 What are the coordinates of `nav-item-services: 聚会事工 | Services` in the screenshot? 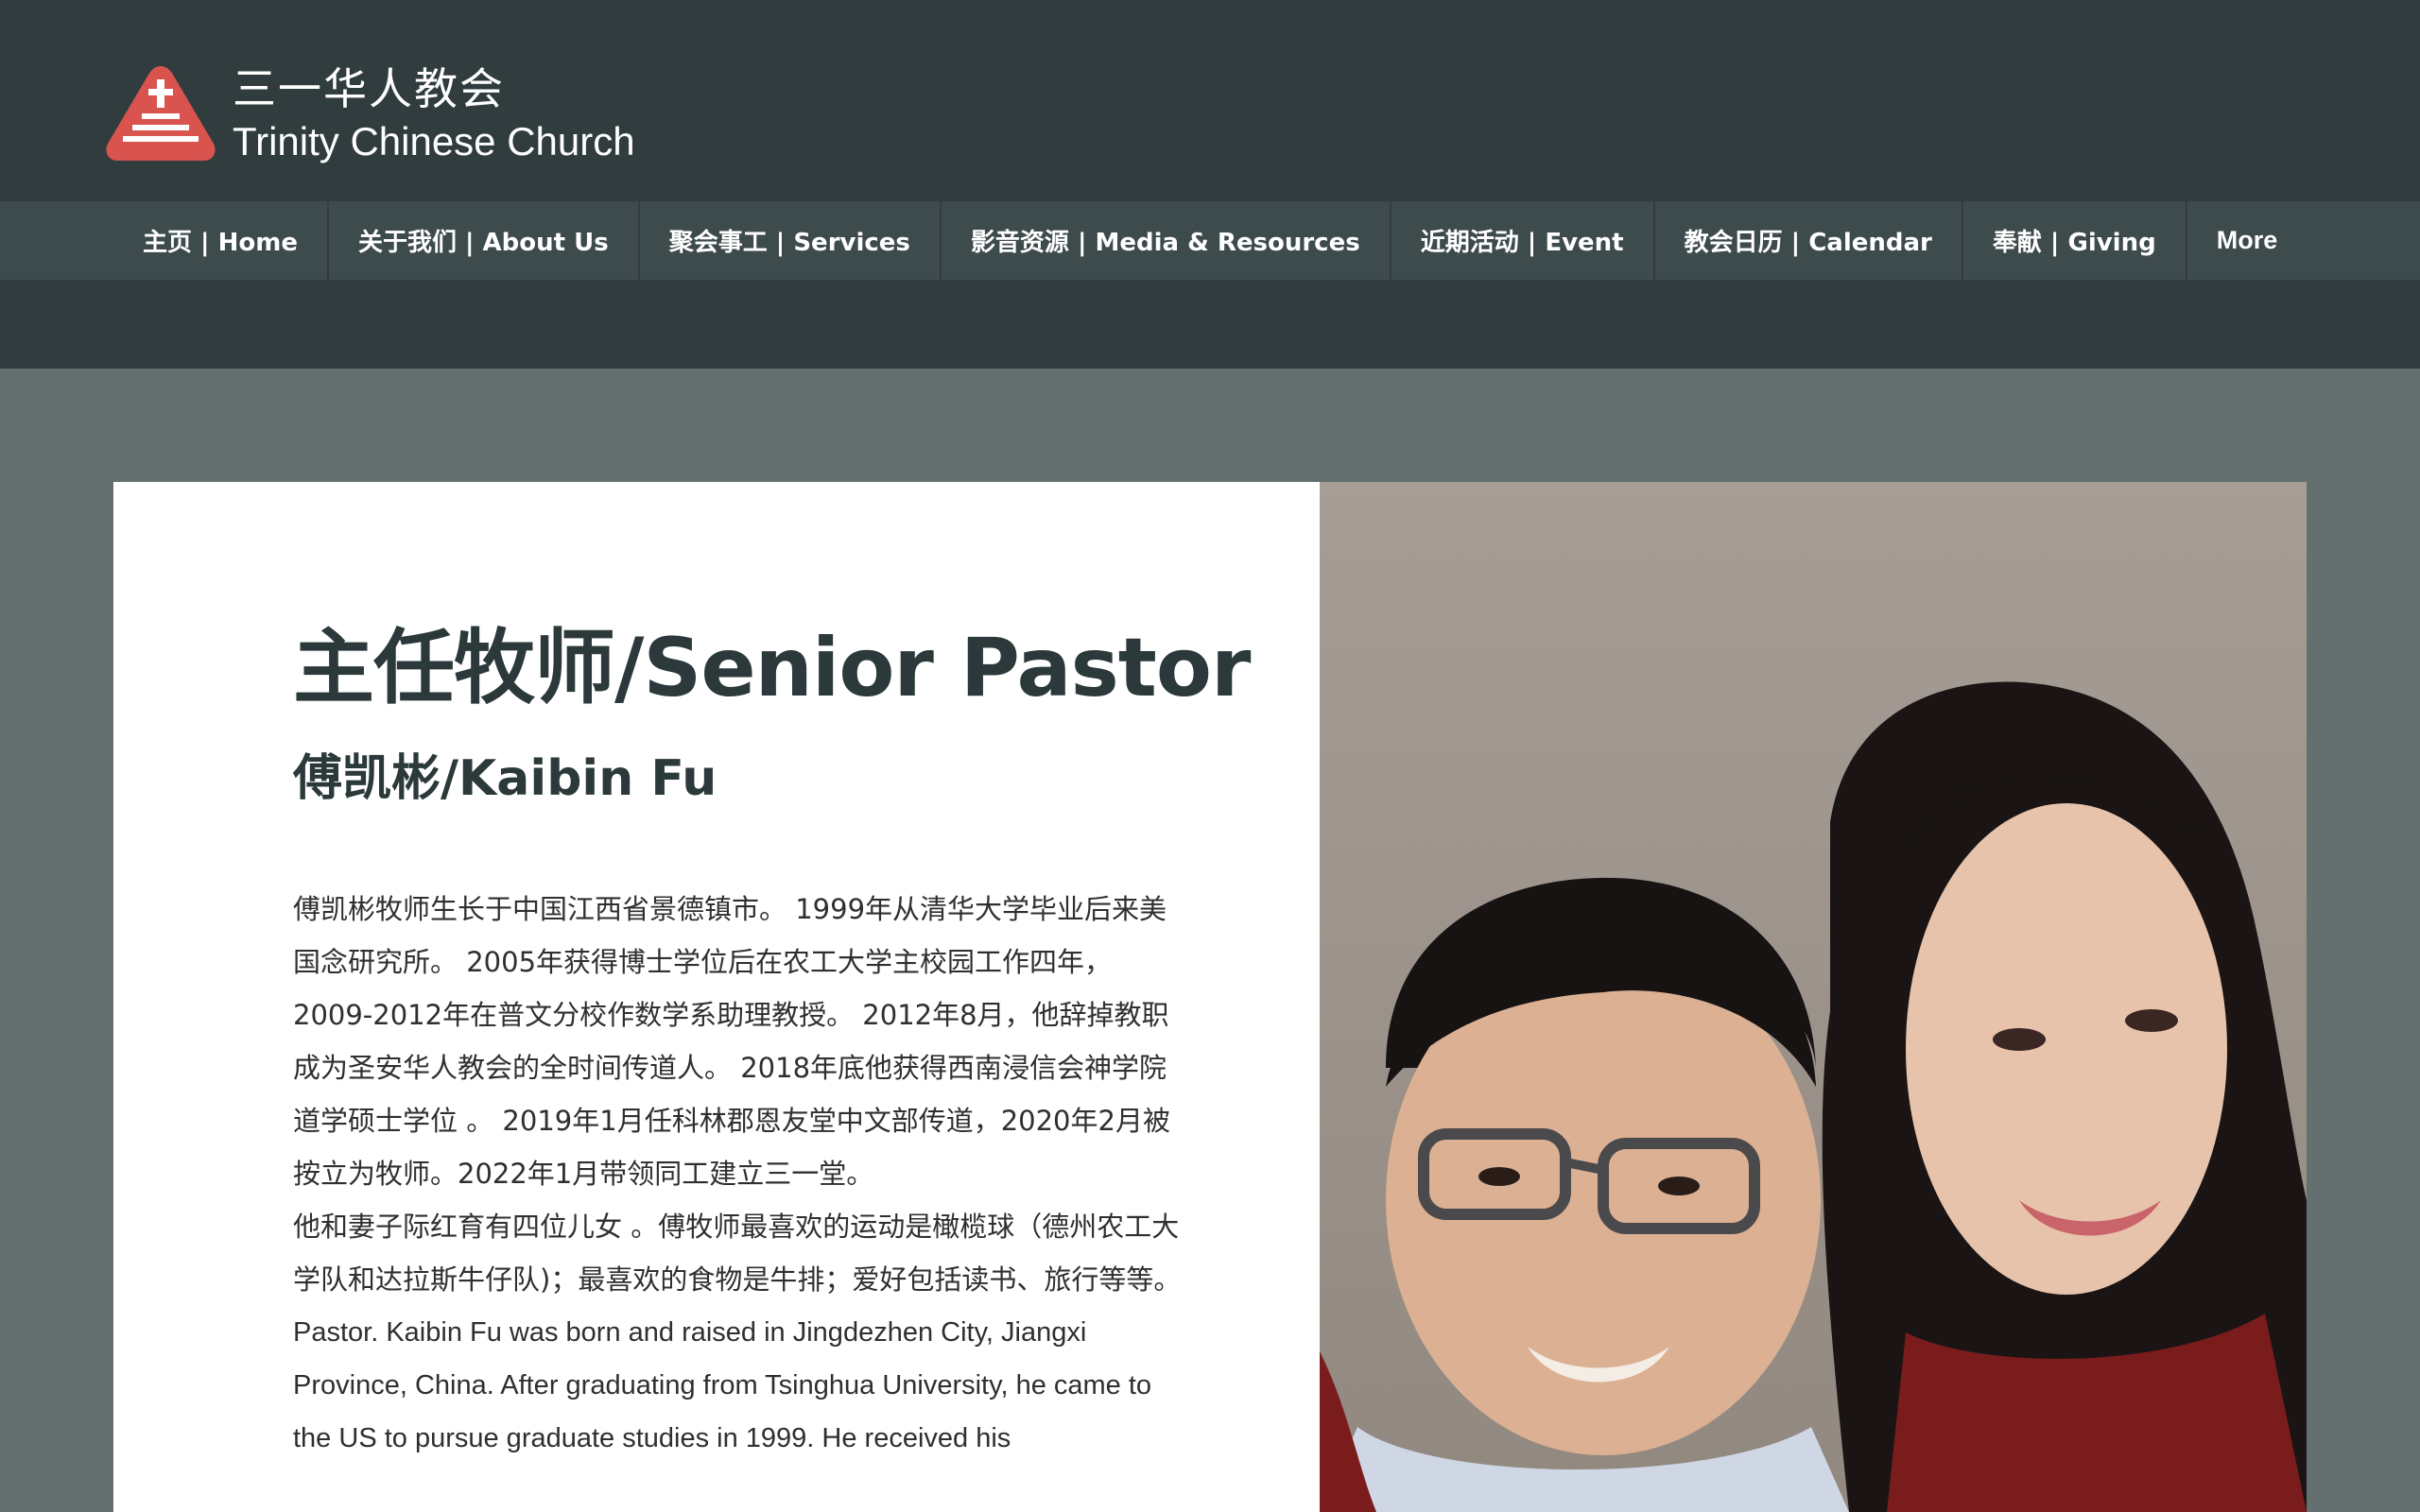 It's located at (791, 240).